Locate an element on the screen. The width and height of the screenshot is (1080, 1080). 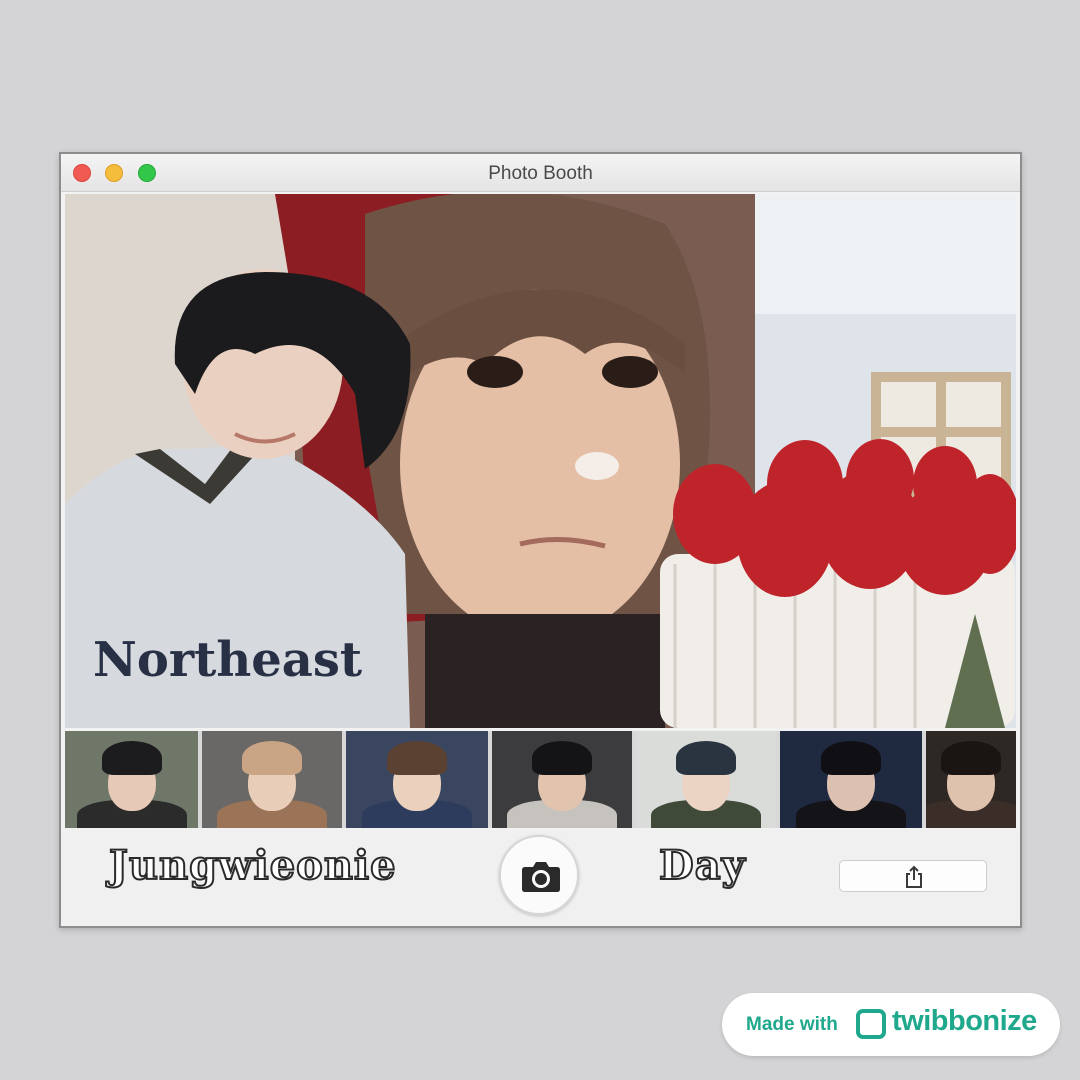
camera-icon is located at coordinates (541, 877).